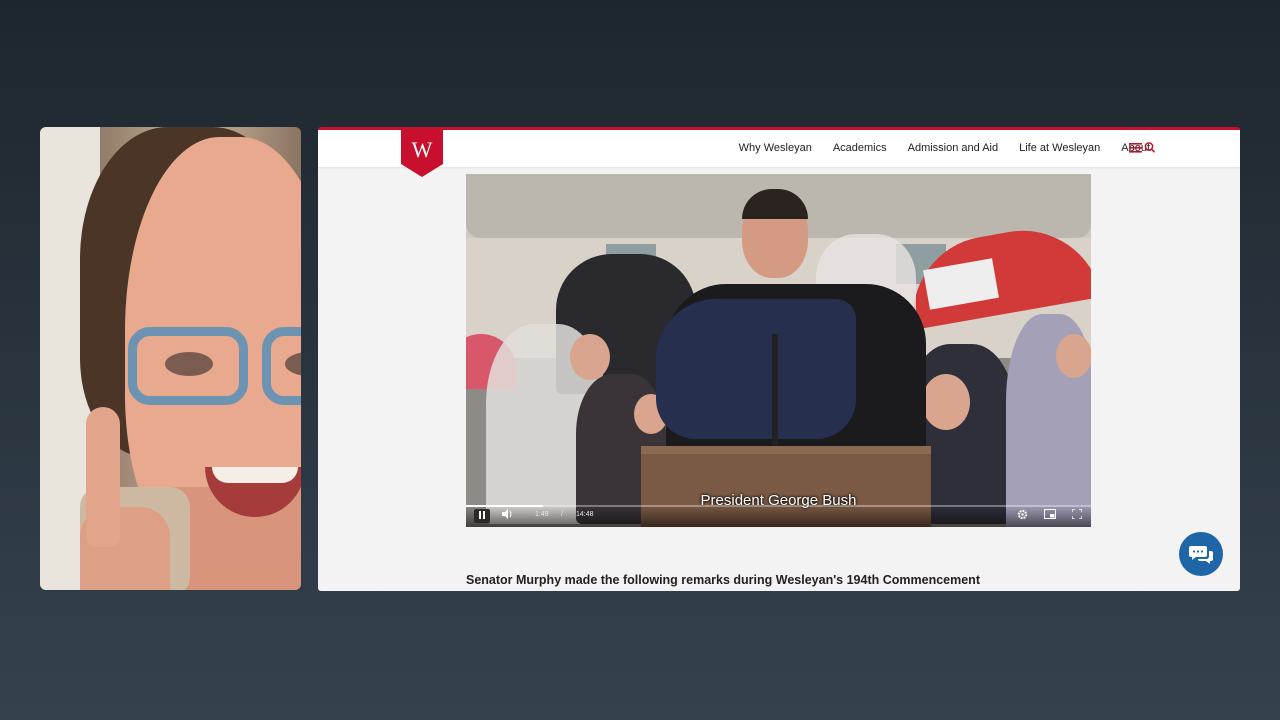 Image resolution: width=1280 pixels, height=720 pixels. I want to click on progress-bar, so click(778, 506).